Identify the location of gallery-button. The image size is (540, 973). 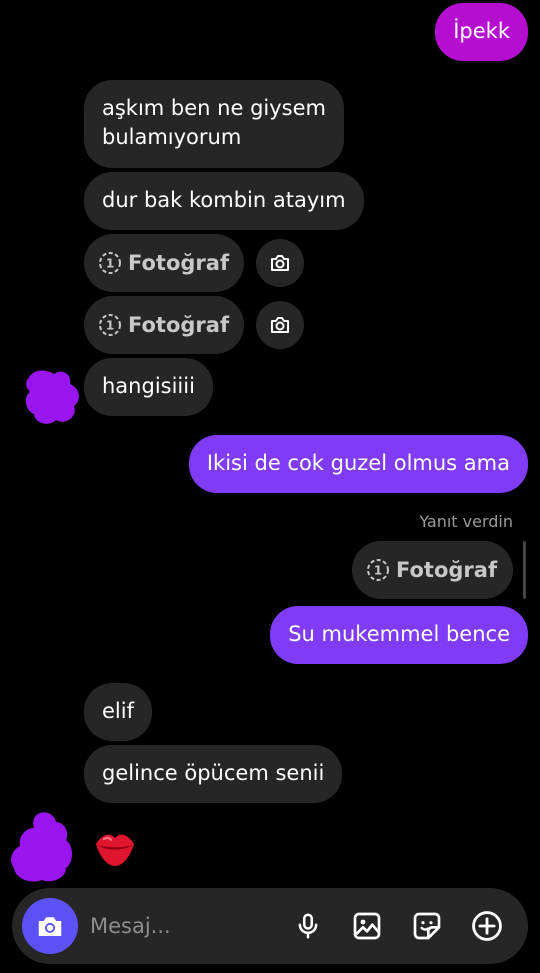
(367, 926).